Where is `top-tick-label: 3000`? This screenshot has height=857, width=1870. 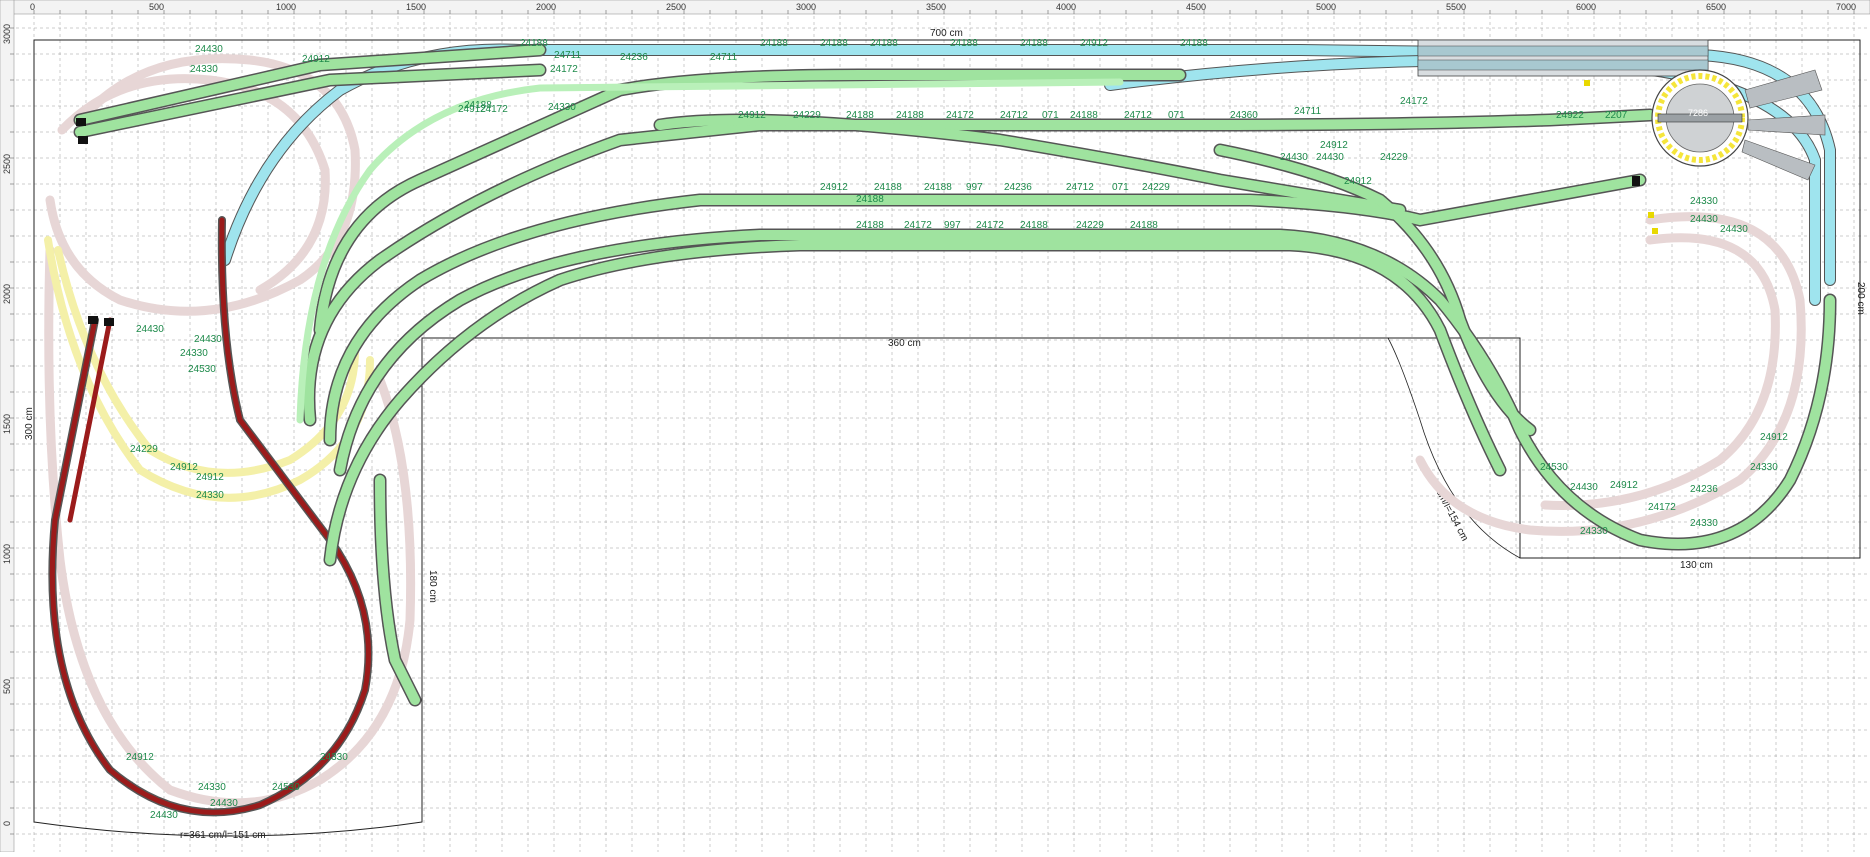
top-tick-label: 3000 is located at coordinates (806, 7).